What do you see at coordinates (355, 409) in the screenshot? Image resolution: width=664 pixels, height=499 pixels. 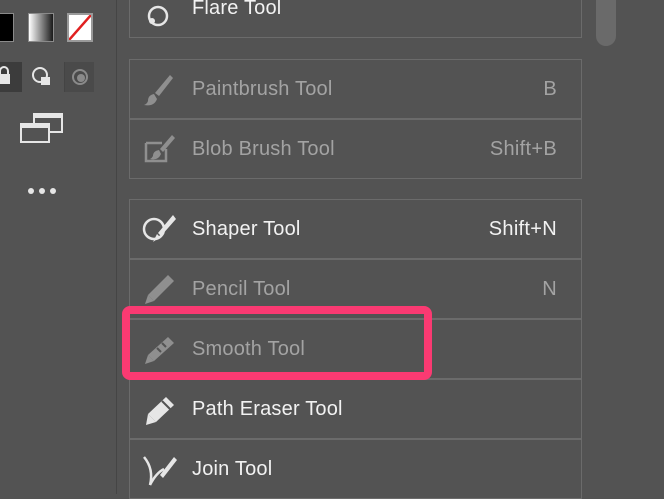 I see `menu-item-path-eraser-tool: Path Eraser Tool` at bounding box center [355, 409].